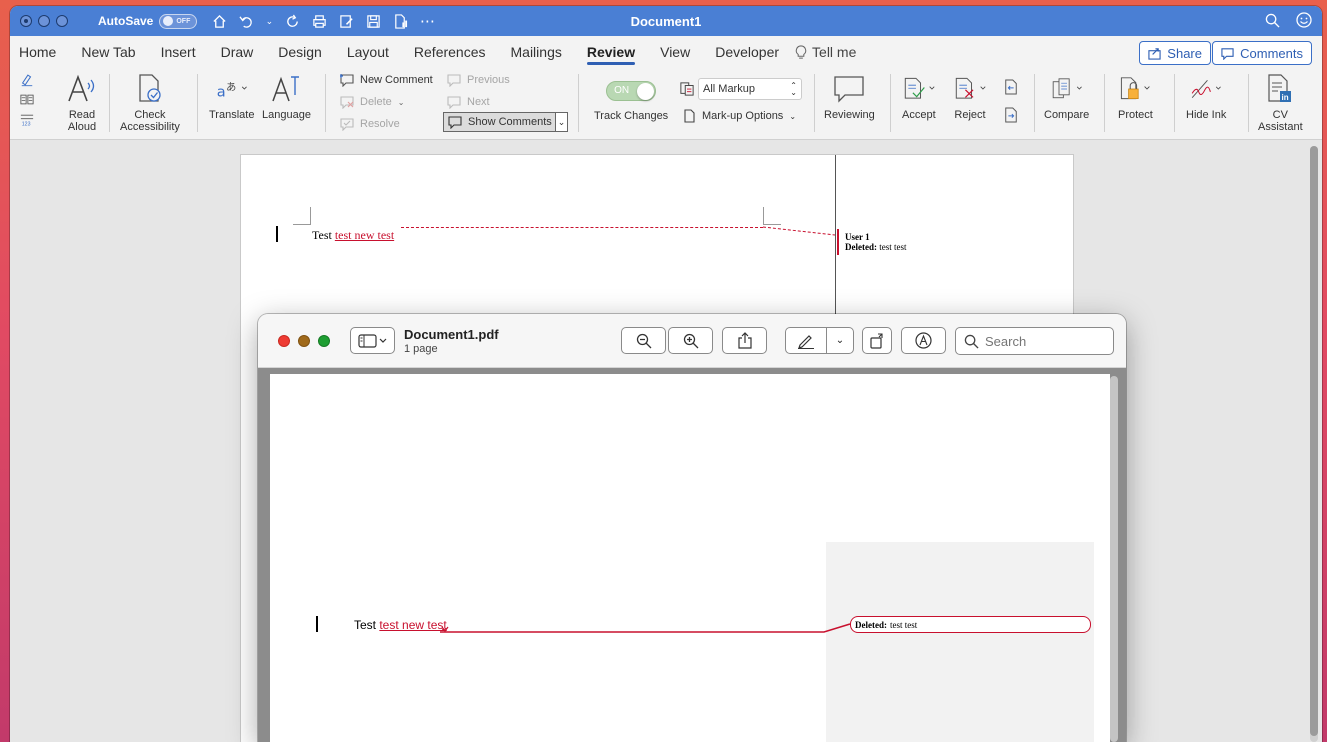  I want to click on check-accessibility-button: Check Accessibility, so click(150, 102).